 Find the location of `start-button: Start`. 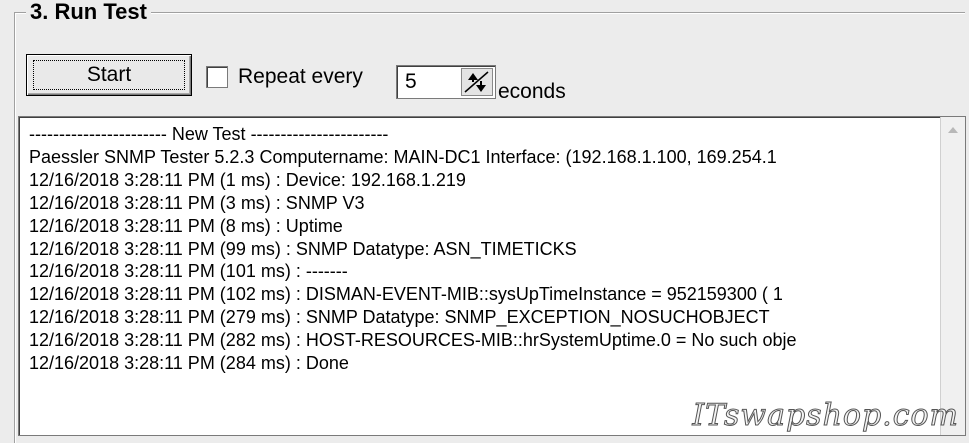

start-button: Start is located at coordinates (109, 75).